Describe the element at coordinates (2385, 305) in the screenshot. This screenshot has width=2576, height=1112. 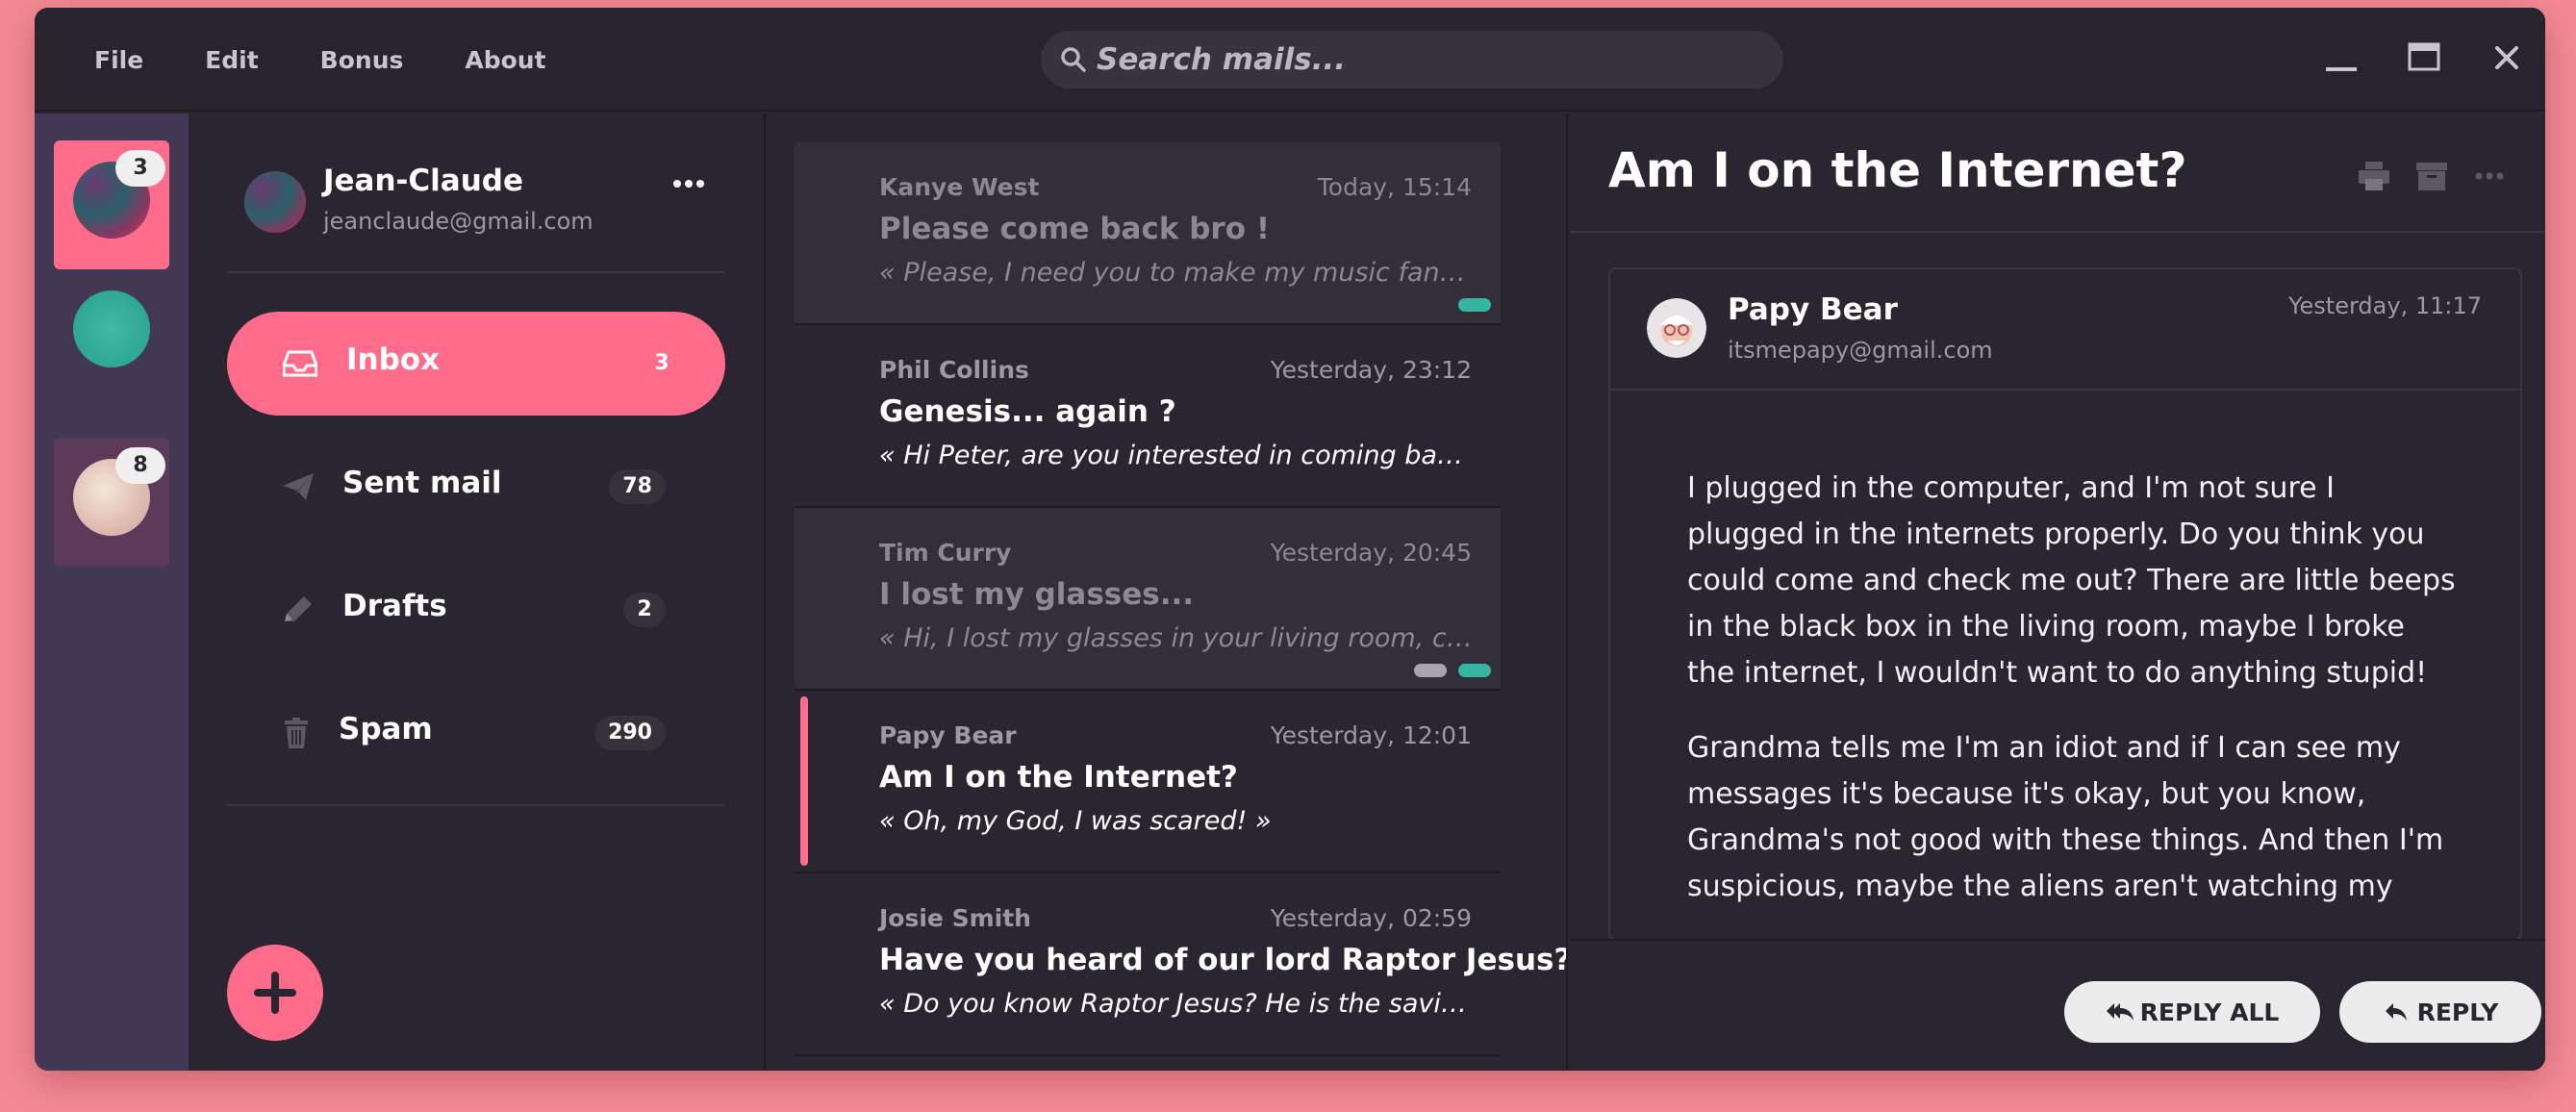
I see `message-time: Yesterday, 11:17` at that location.